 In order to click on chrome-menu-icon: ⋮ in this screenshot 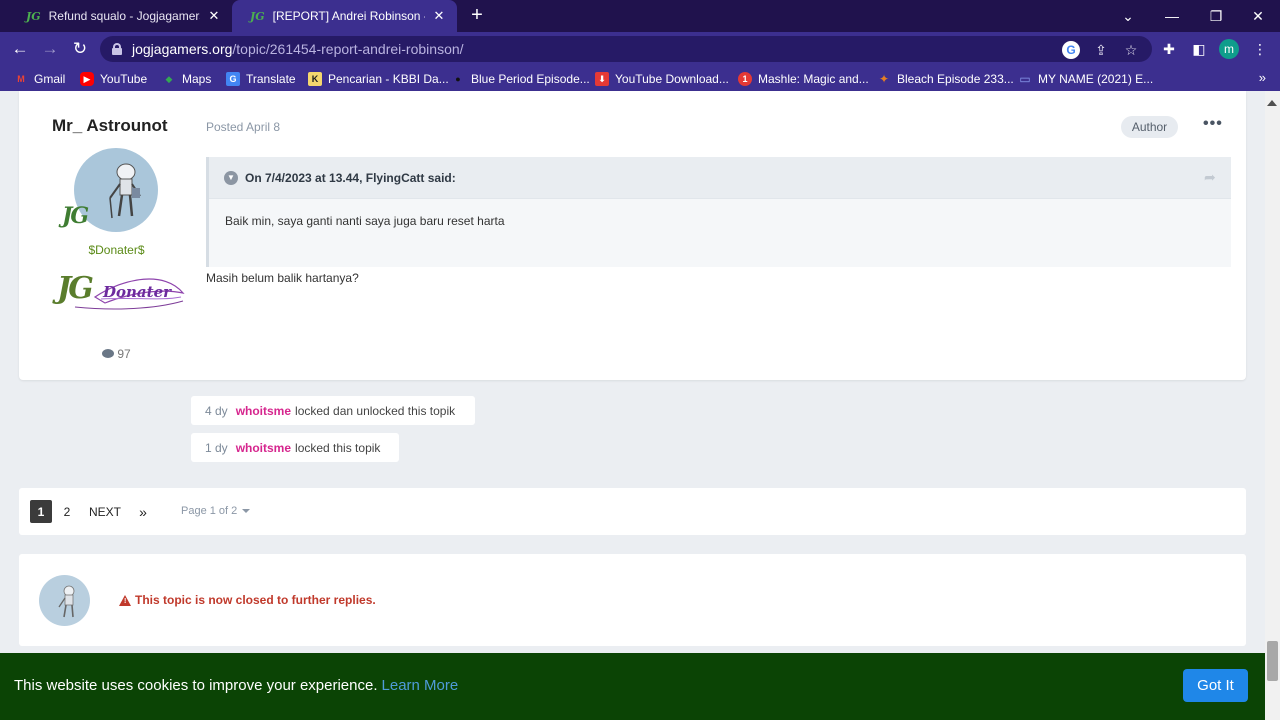, I will do `click(1260, 49)`.